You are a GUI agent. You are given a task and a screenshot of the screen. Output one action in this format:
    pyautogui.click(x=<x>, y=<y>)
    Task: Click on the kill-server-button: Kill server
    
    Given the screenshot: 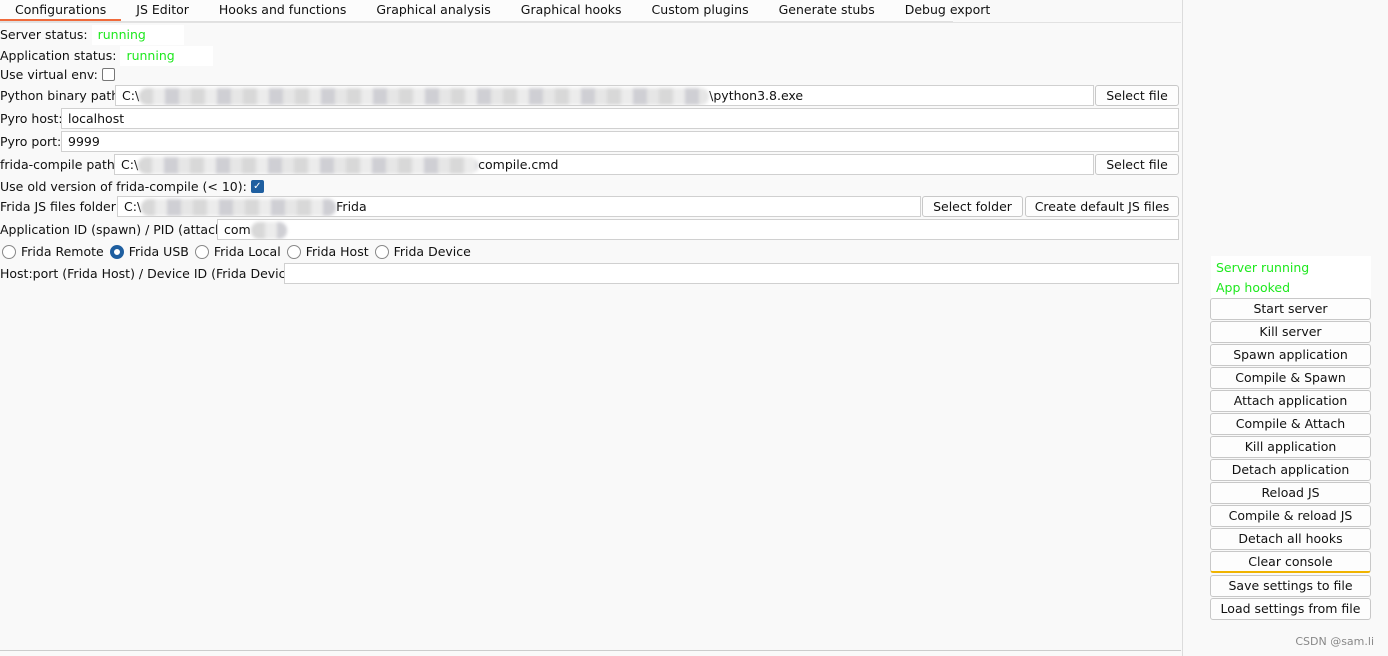 What is the action you would take?
    pyautogui.click(x=1290, y=332)
    